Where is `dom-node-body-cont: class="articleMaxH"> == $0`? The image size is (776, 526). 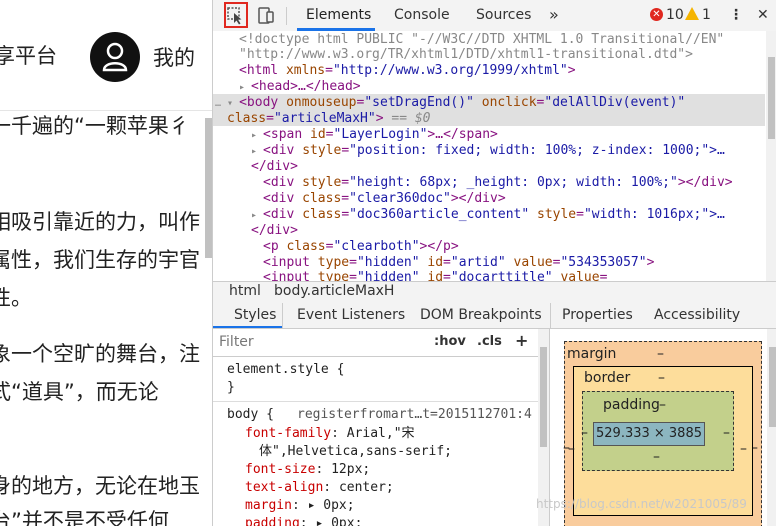 dom-node-body-cont: class="articleMaxH"> == $0 is located at coordinates (329, 119).